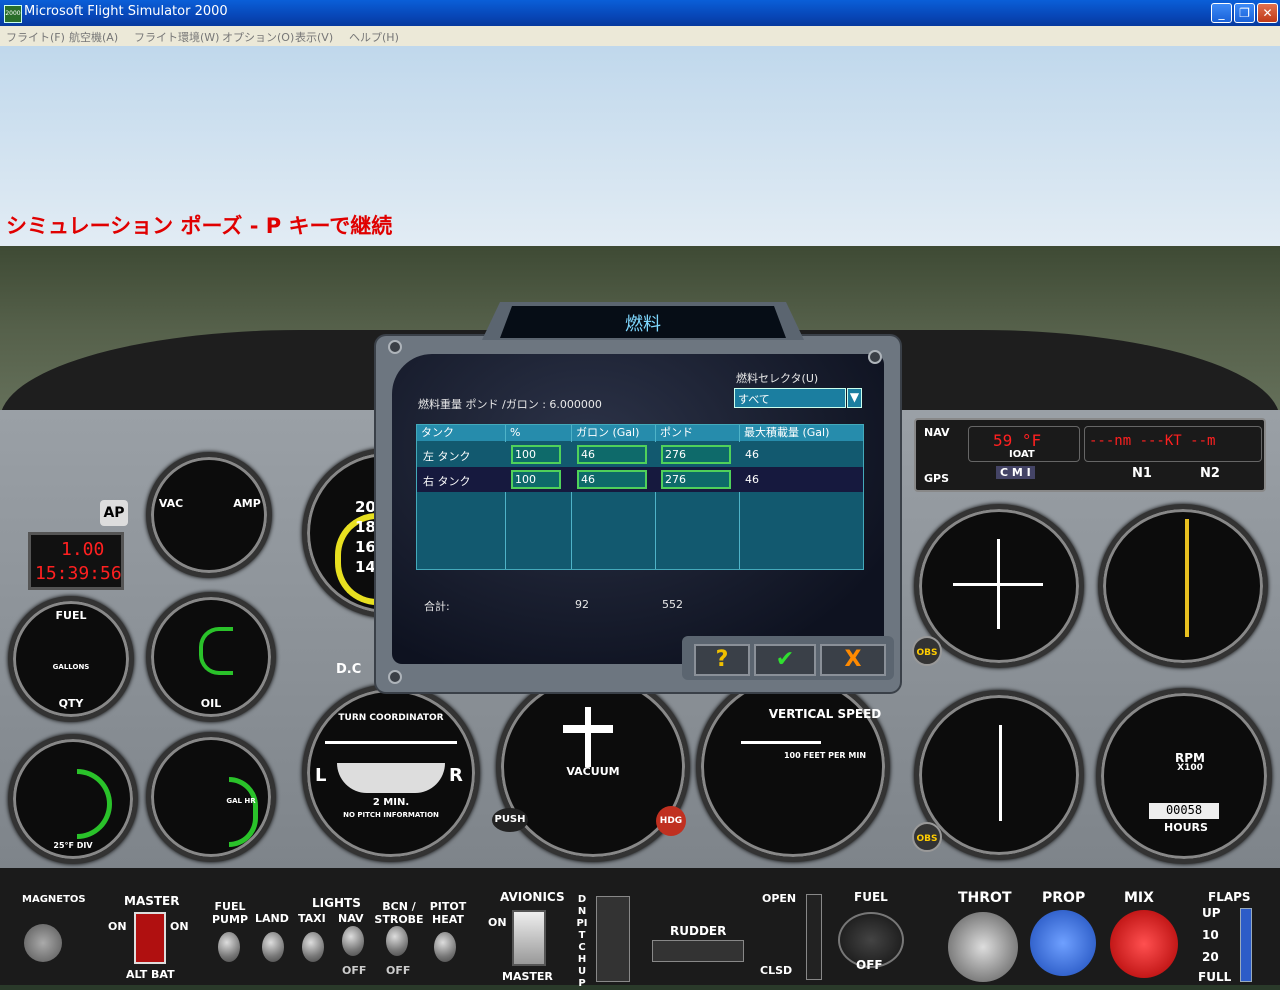  What do you see at coordinates (698, 951) in the screenshot?
I see `rudder-trim` at bounding box center [698, 951].